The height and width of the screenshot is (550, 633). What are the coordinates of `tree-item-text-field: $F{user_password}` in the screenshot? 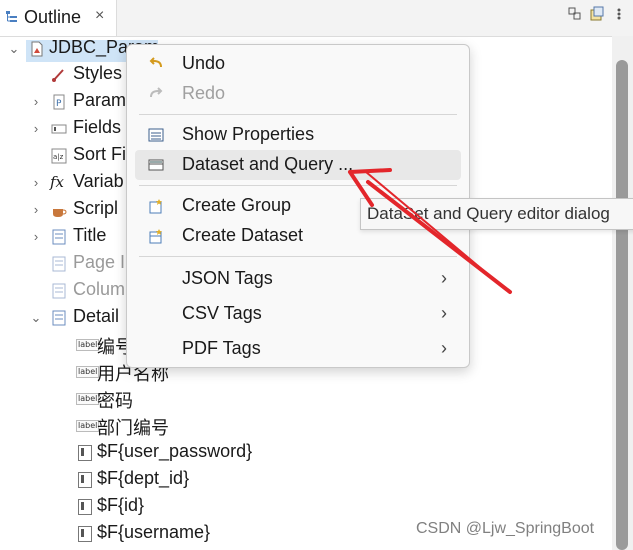 It's located at (306, 453).